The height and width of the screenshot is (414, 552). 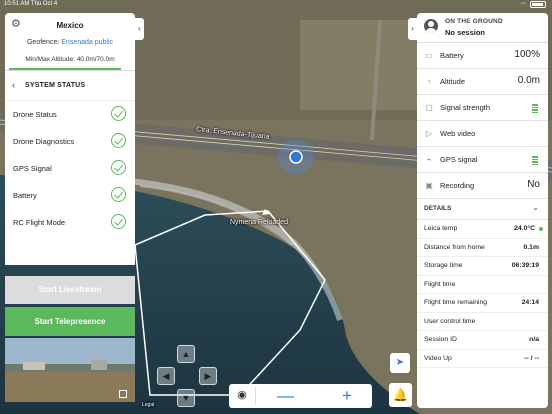 What do you see at coordinates (296, 157) in the screenshot?
I see `drone-position-marker` at bounding box center [296, 157].